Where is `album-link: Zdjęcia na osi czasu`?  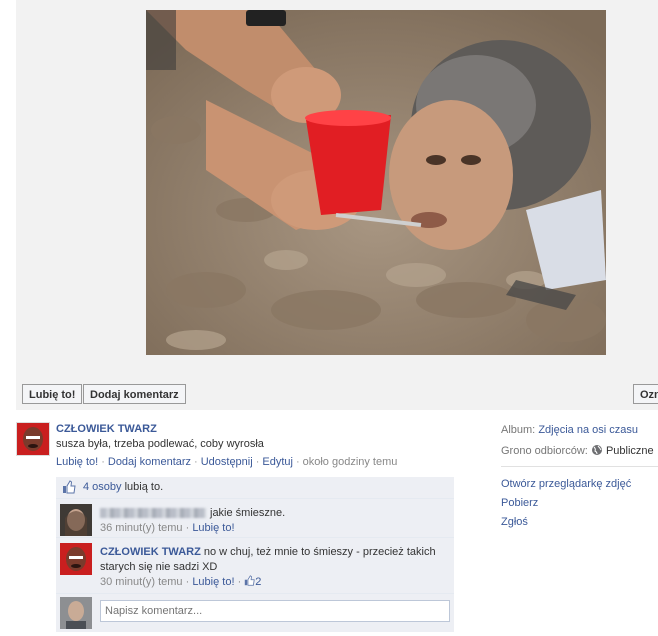 album-link: Zdjęcia na osi czasu is located at coordinates (588, 430).